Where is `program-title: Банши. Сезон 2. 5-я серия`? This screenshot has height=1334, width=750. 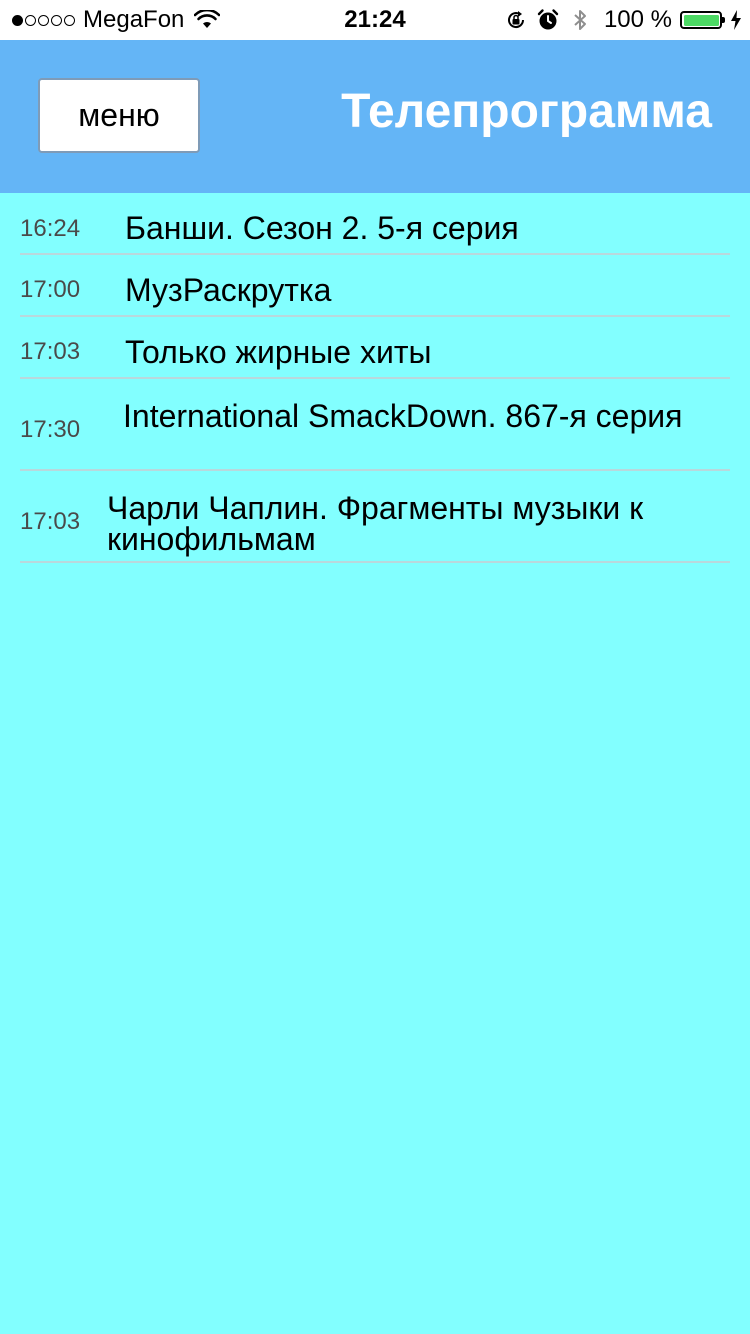 program-title: Банши. Сезон 2. 5-я серия is located at coordinates (322, 228).